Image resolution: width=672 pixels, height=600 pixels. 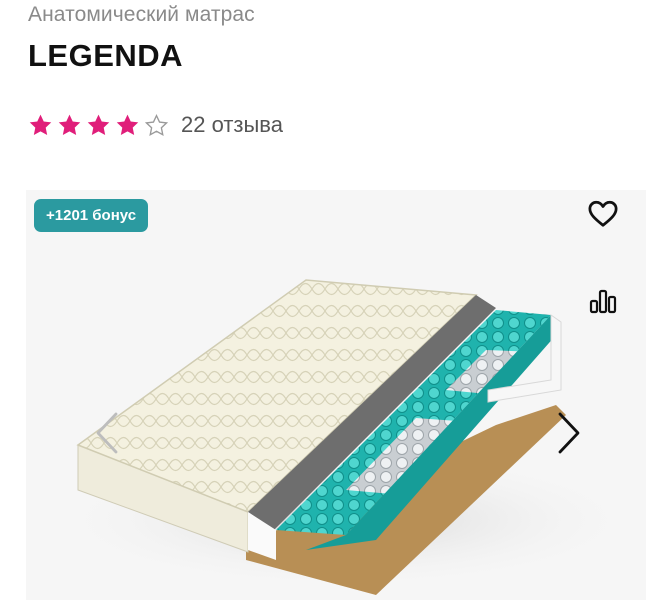 I want to click on star-empty-icon, so click(x=156, y=124).